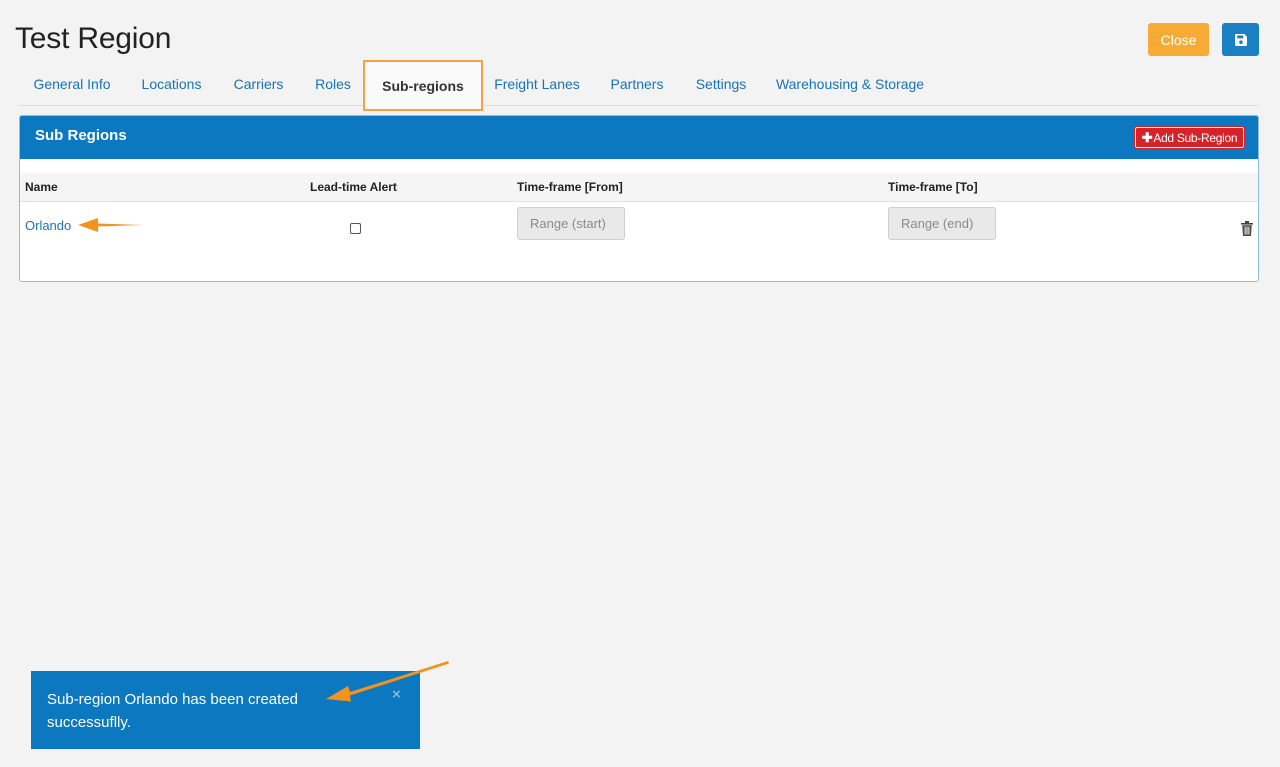  What do you see at coordinates (423, 85) in the screenshot?
I see `tab-sub-regions: Sub-regions` at bounding box center [423, 85].